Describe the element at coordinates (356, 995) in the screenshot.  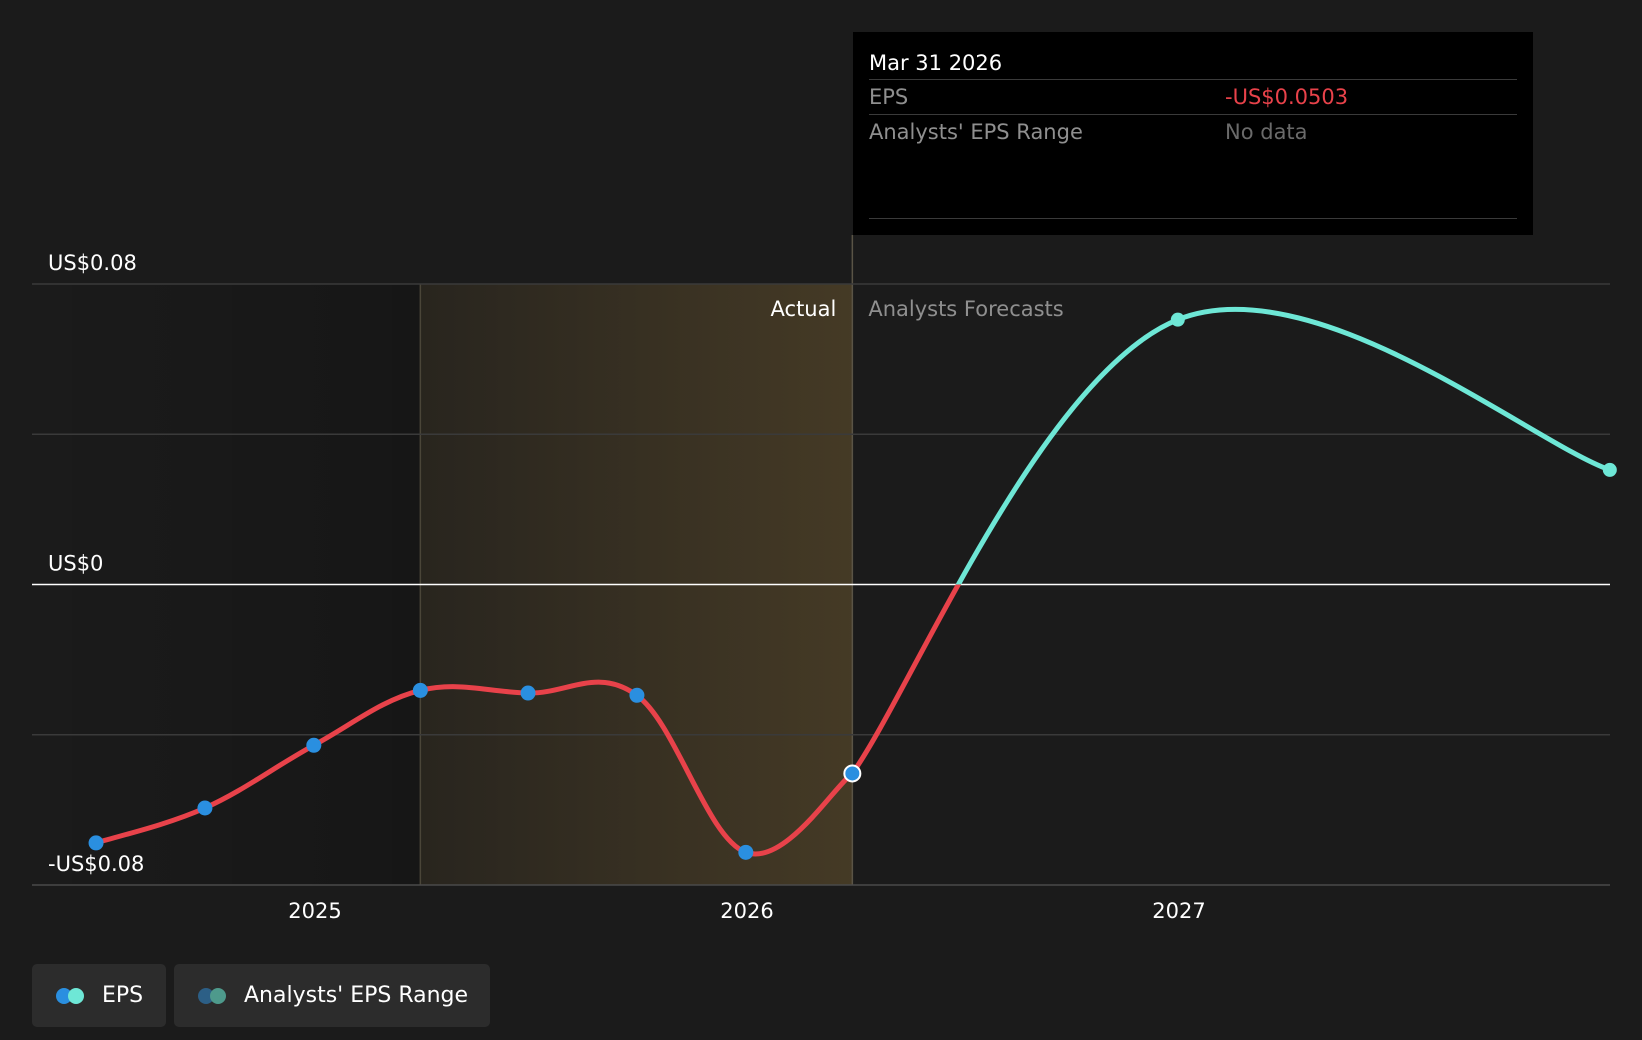
I see `legend-range-label: Analysts' EPS Range` at that location.